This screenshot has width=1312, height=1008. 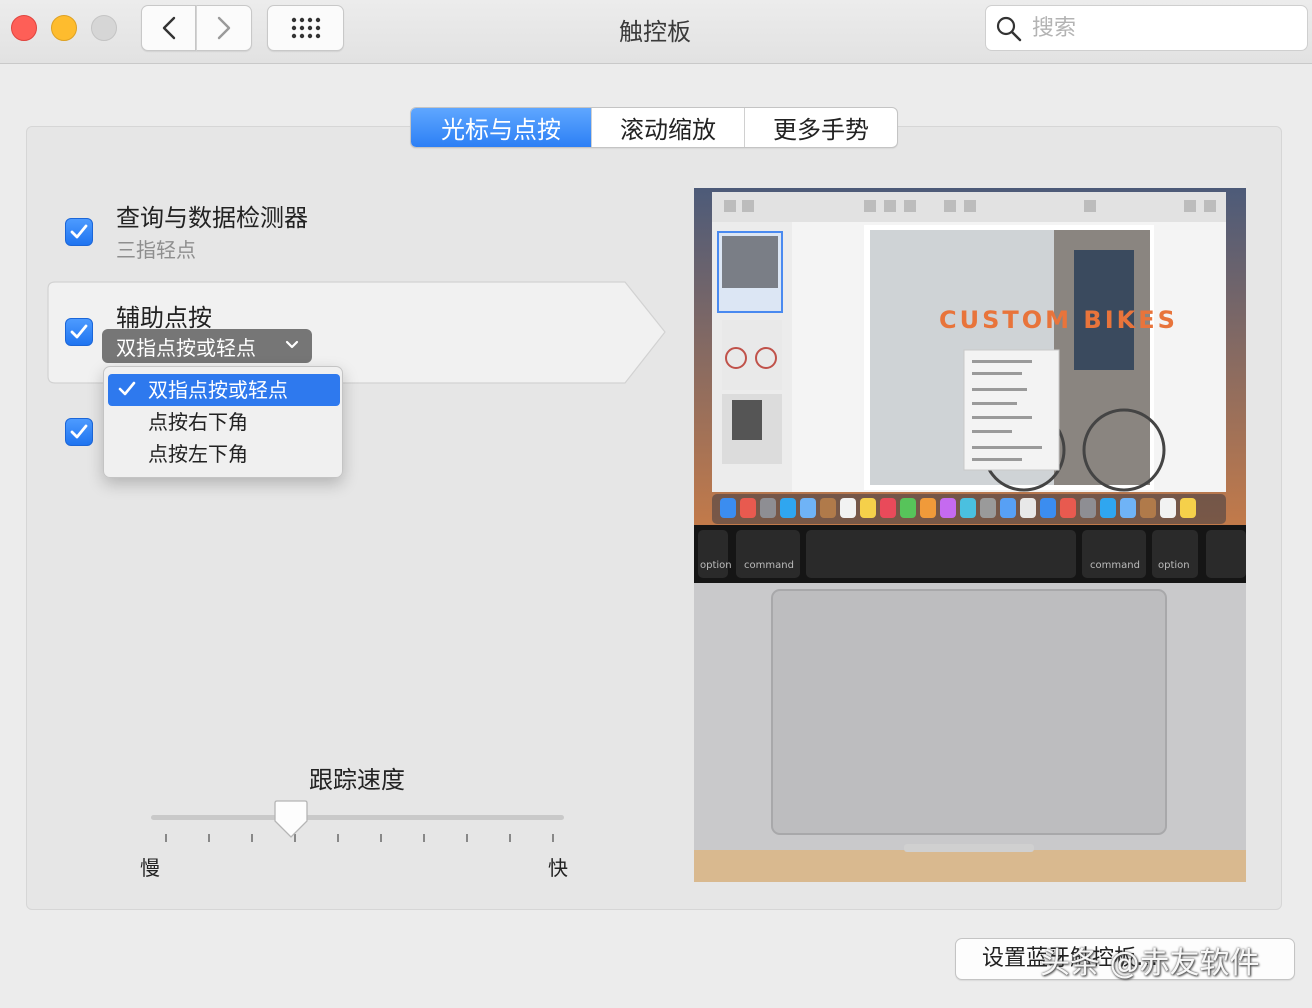 What do you see at coordinates (716, 565) in the screenshot?
I see `preview-key-option-left: option` at bounding box center [716, 565].